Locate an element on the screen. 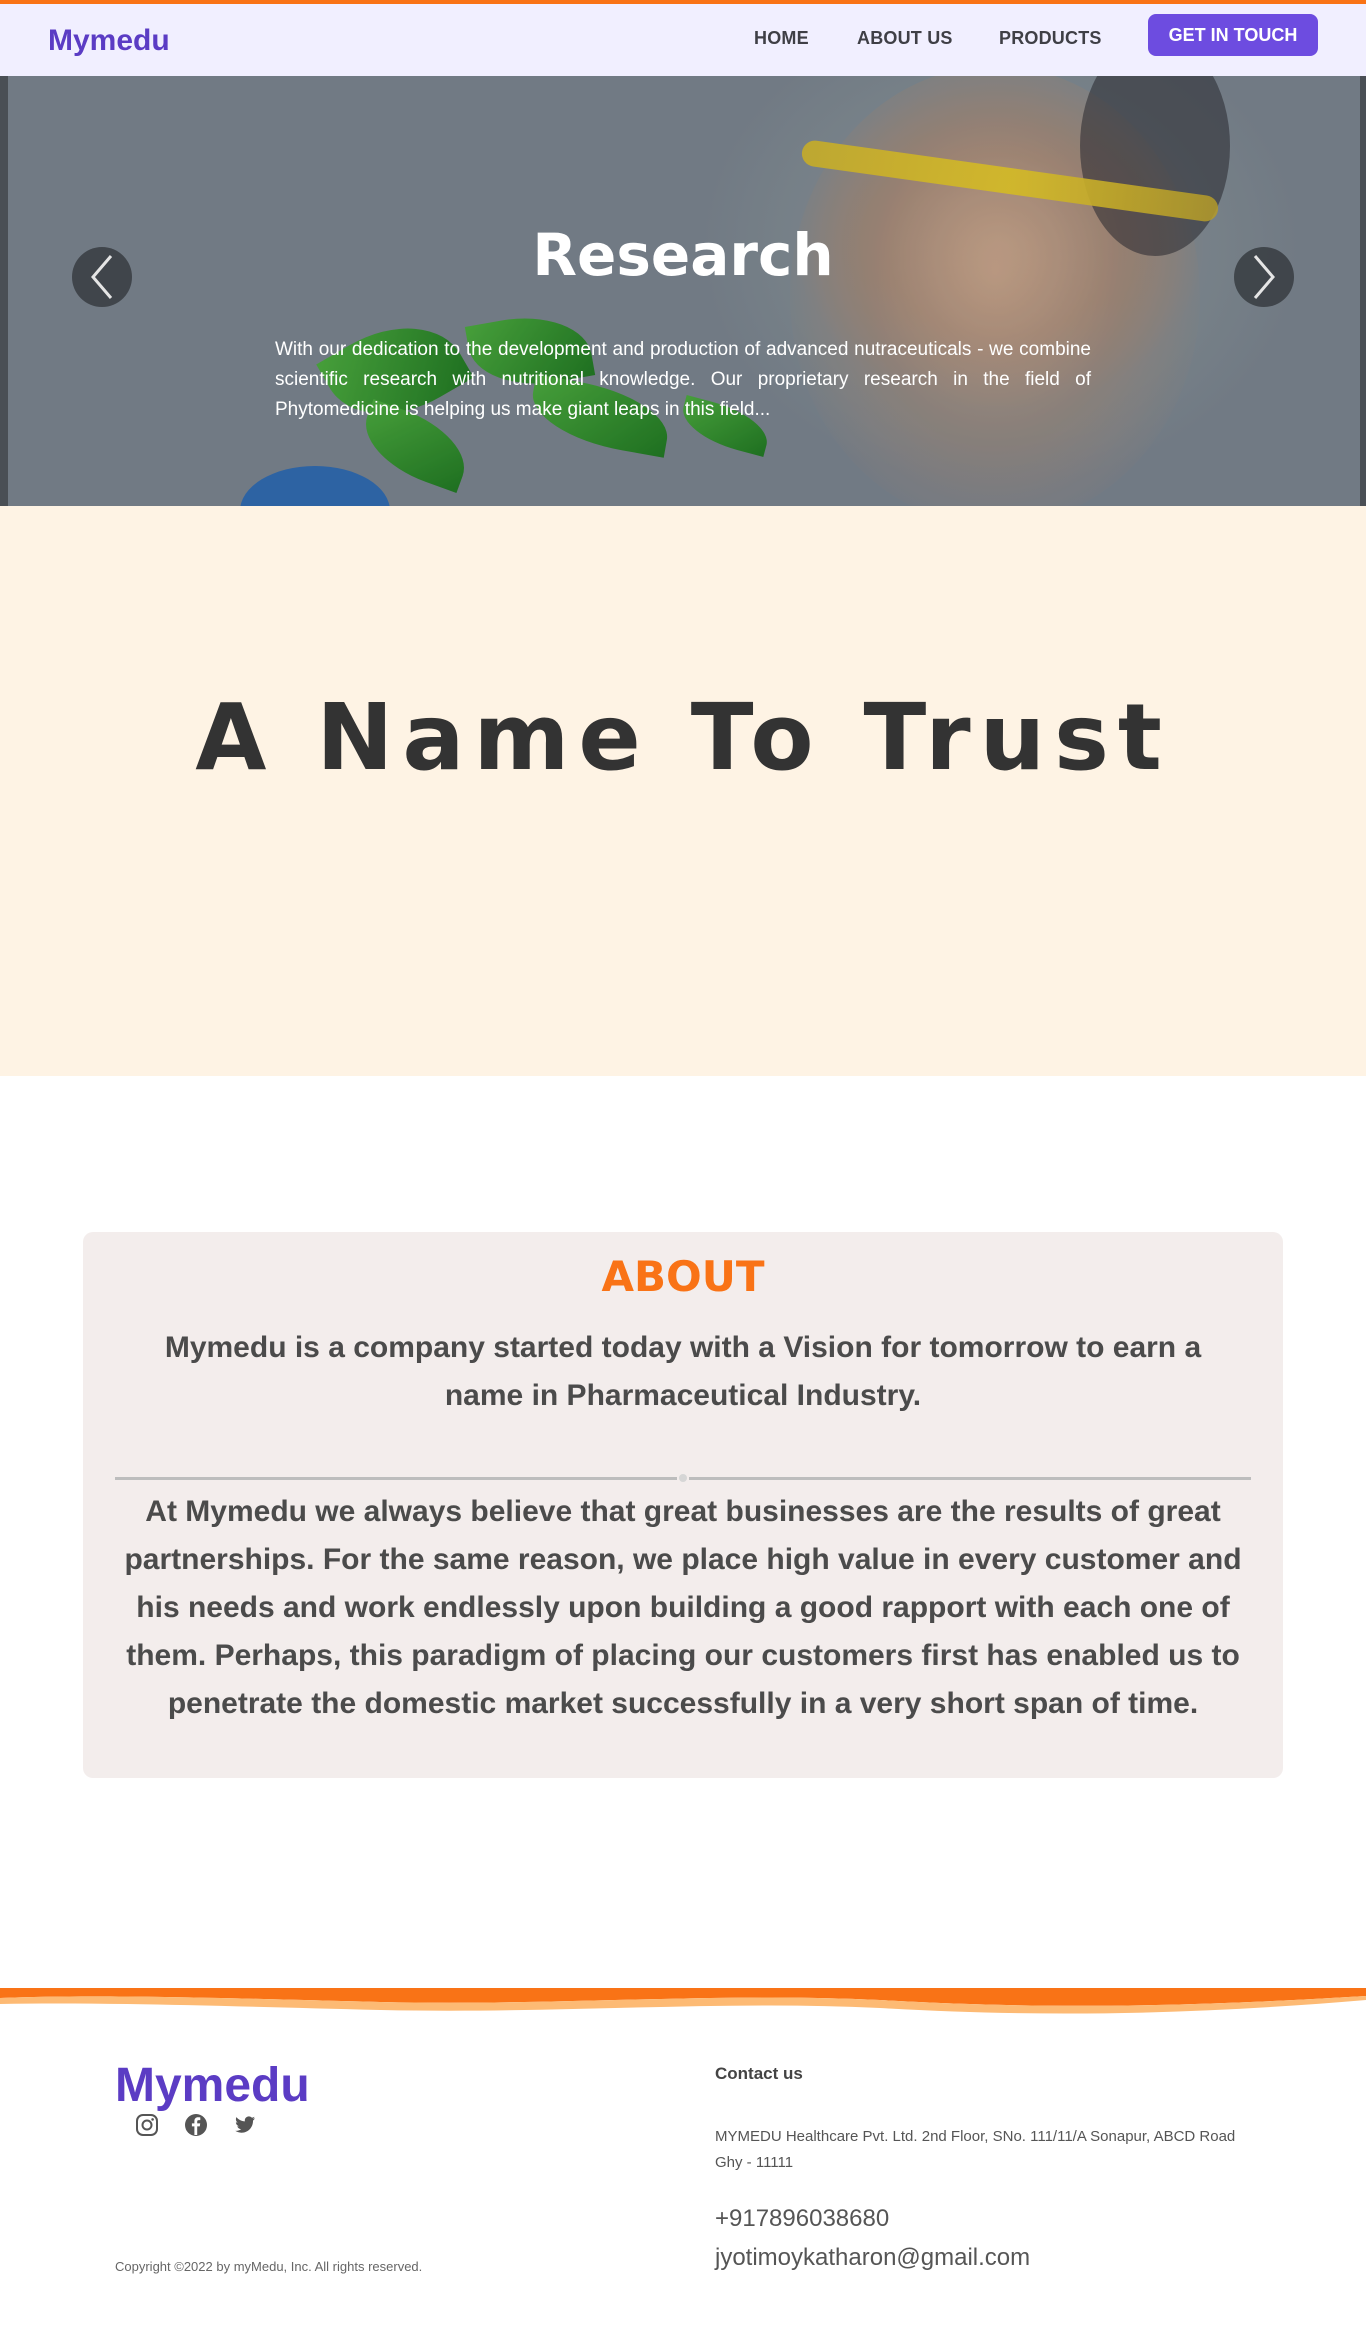 The width and height of the screenshot is (1366, 2337). about-title: ABOUT is located at coordinates (683, 1276).